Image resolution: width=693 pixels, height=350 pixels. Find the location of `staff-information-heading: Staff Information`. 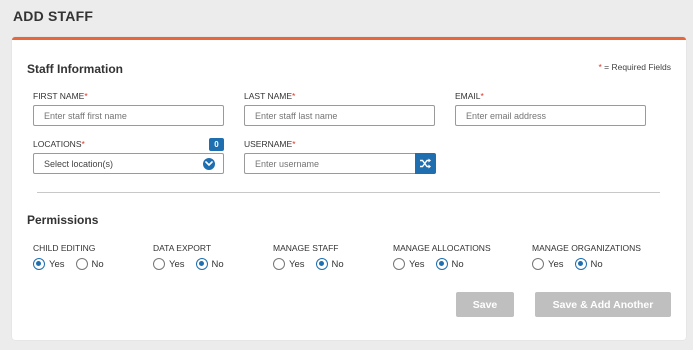

staff-information-heading: Staff Information is located at coordinates (75, 69).